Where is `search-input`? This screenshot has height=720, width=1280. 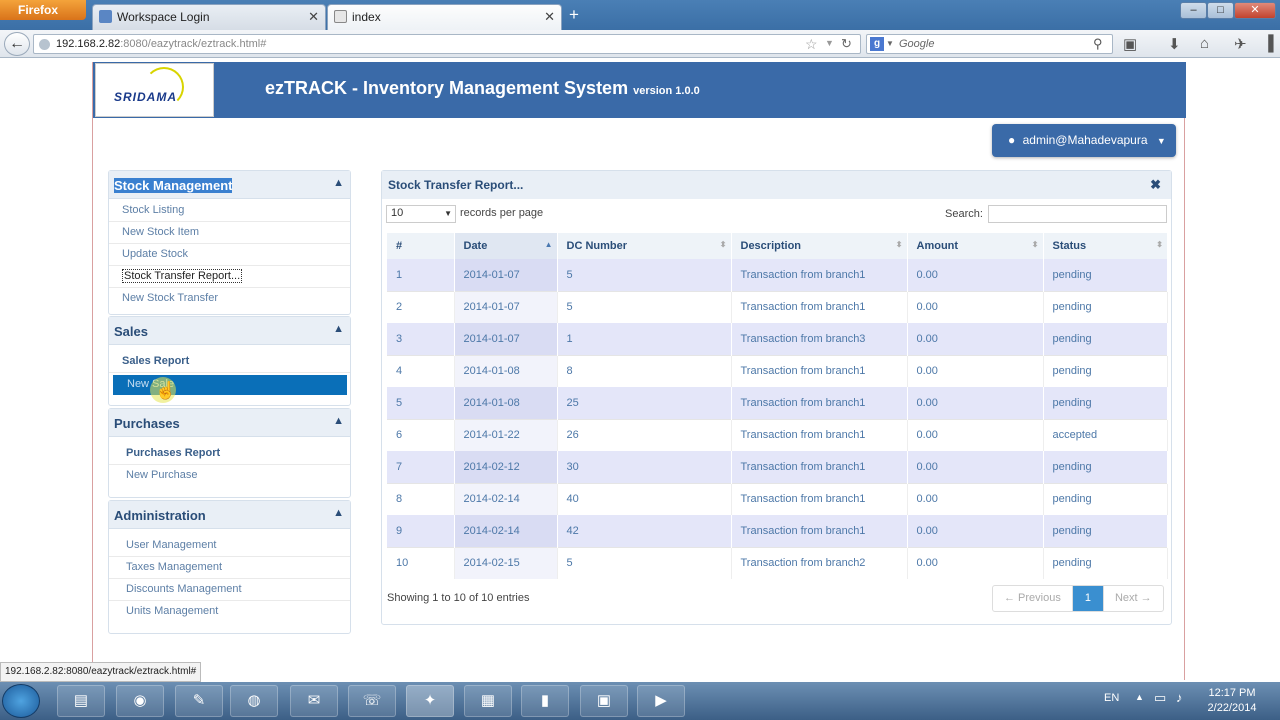 search-input is located at coordinates (1077, 214).